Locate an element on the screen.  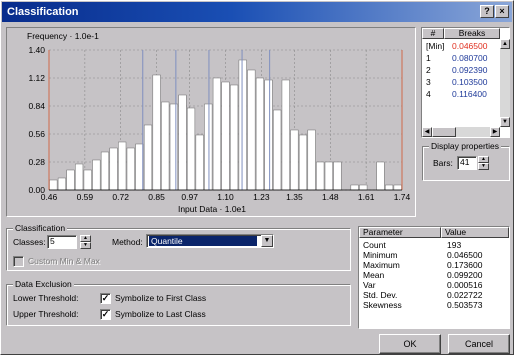
break-value: 0.116400 is located at coordinates (469, 94).